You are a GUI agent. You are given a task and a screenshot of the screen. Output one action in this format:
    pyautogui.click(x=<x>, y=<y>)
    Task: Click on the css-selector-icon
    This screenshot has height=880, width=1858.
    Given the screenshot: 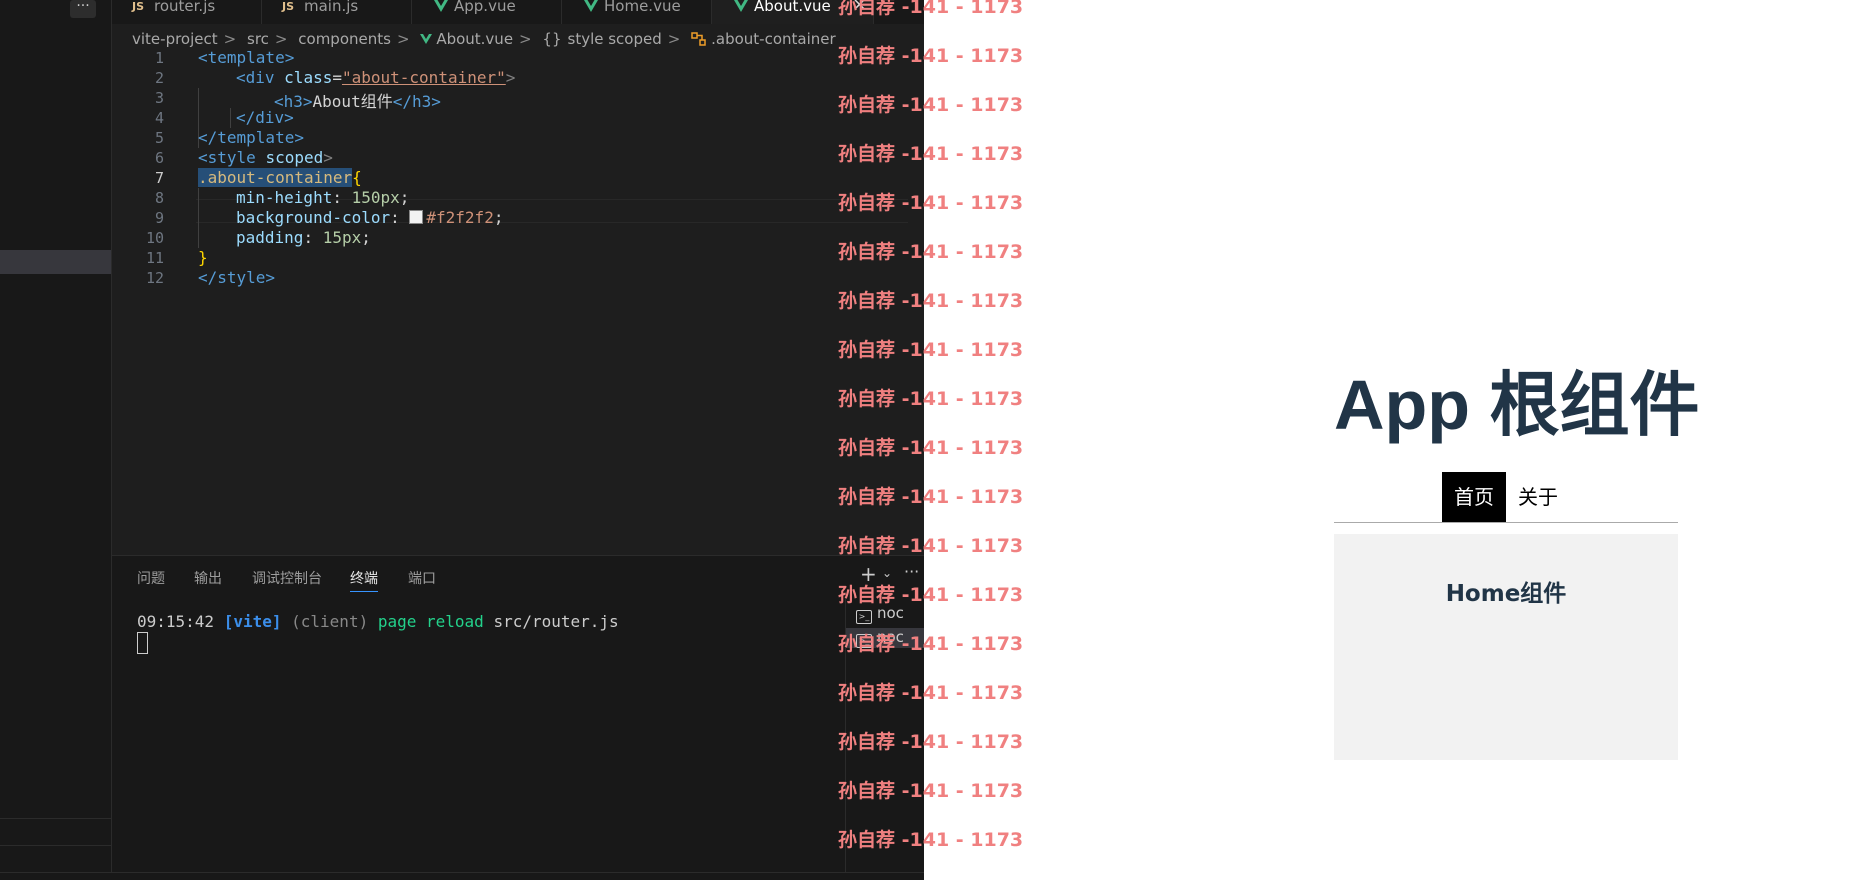 What is the action you would take?
    pyautogui.click(x=698, y=39)
    